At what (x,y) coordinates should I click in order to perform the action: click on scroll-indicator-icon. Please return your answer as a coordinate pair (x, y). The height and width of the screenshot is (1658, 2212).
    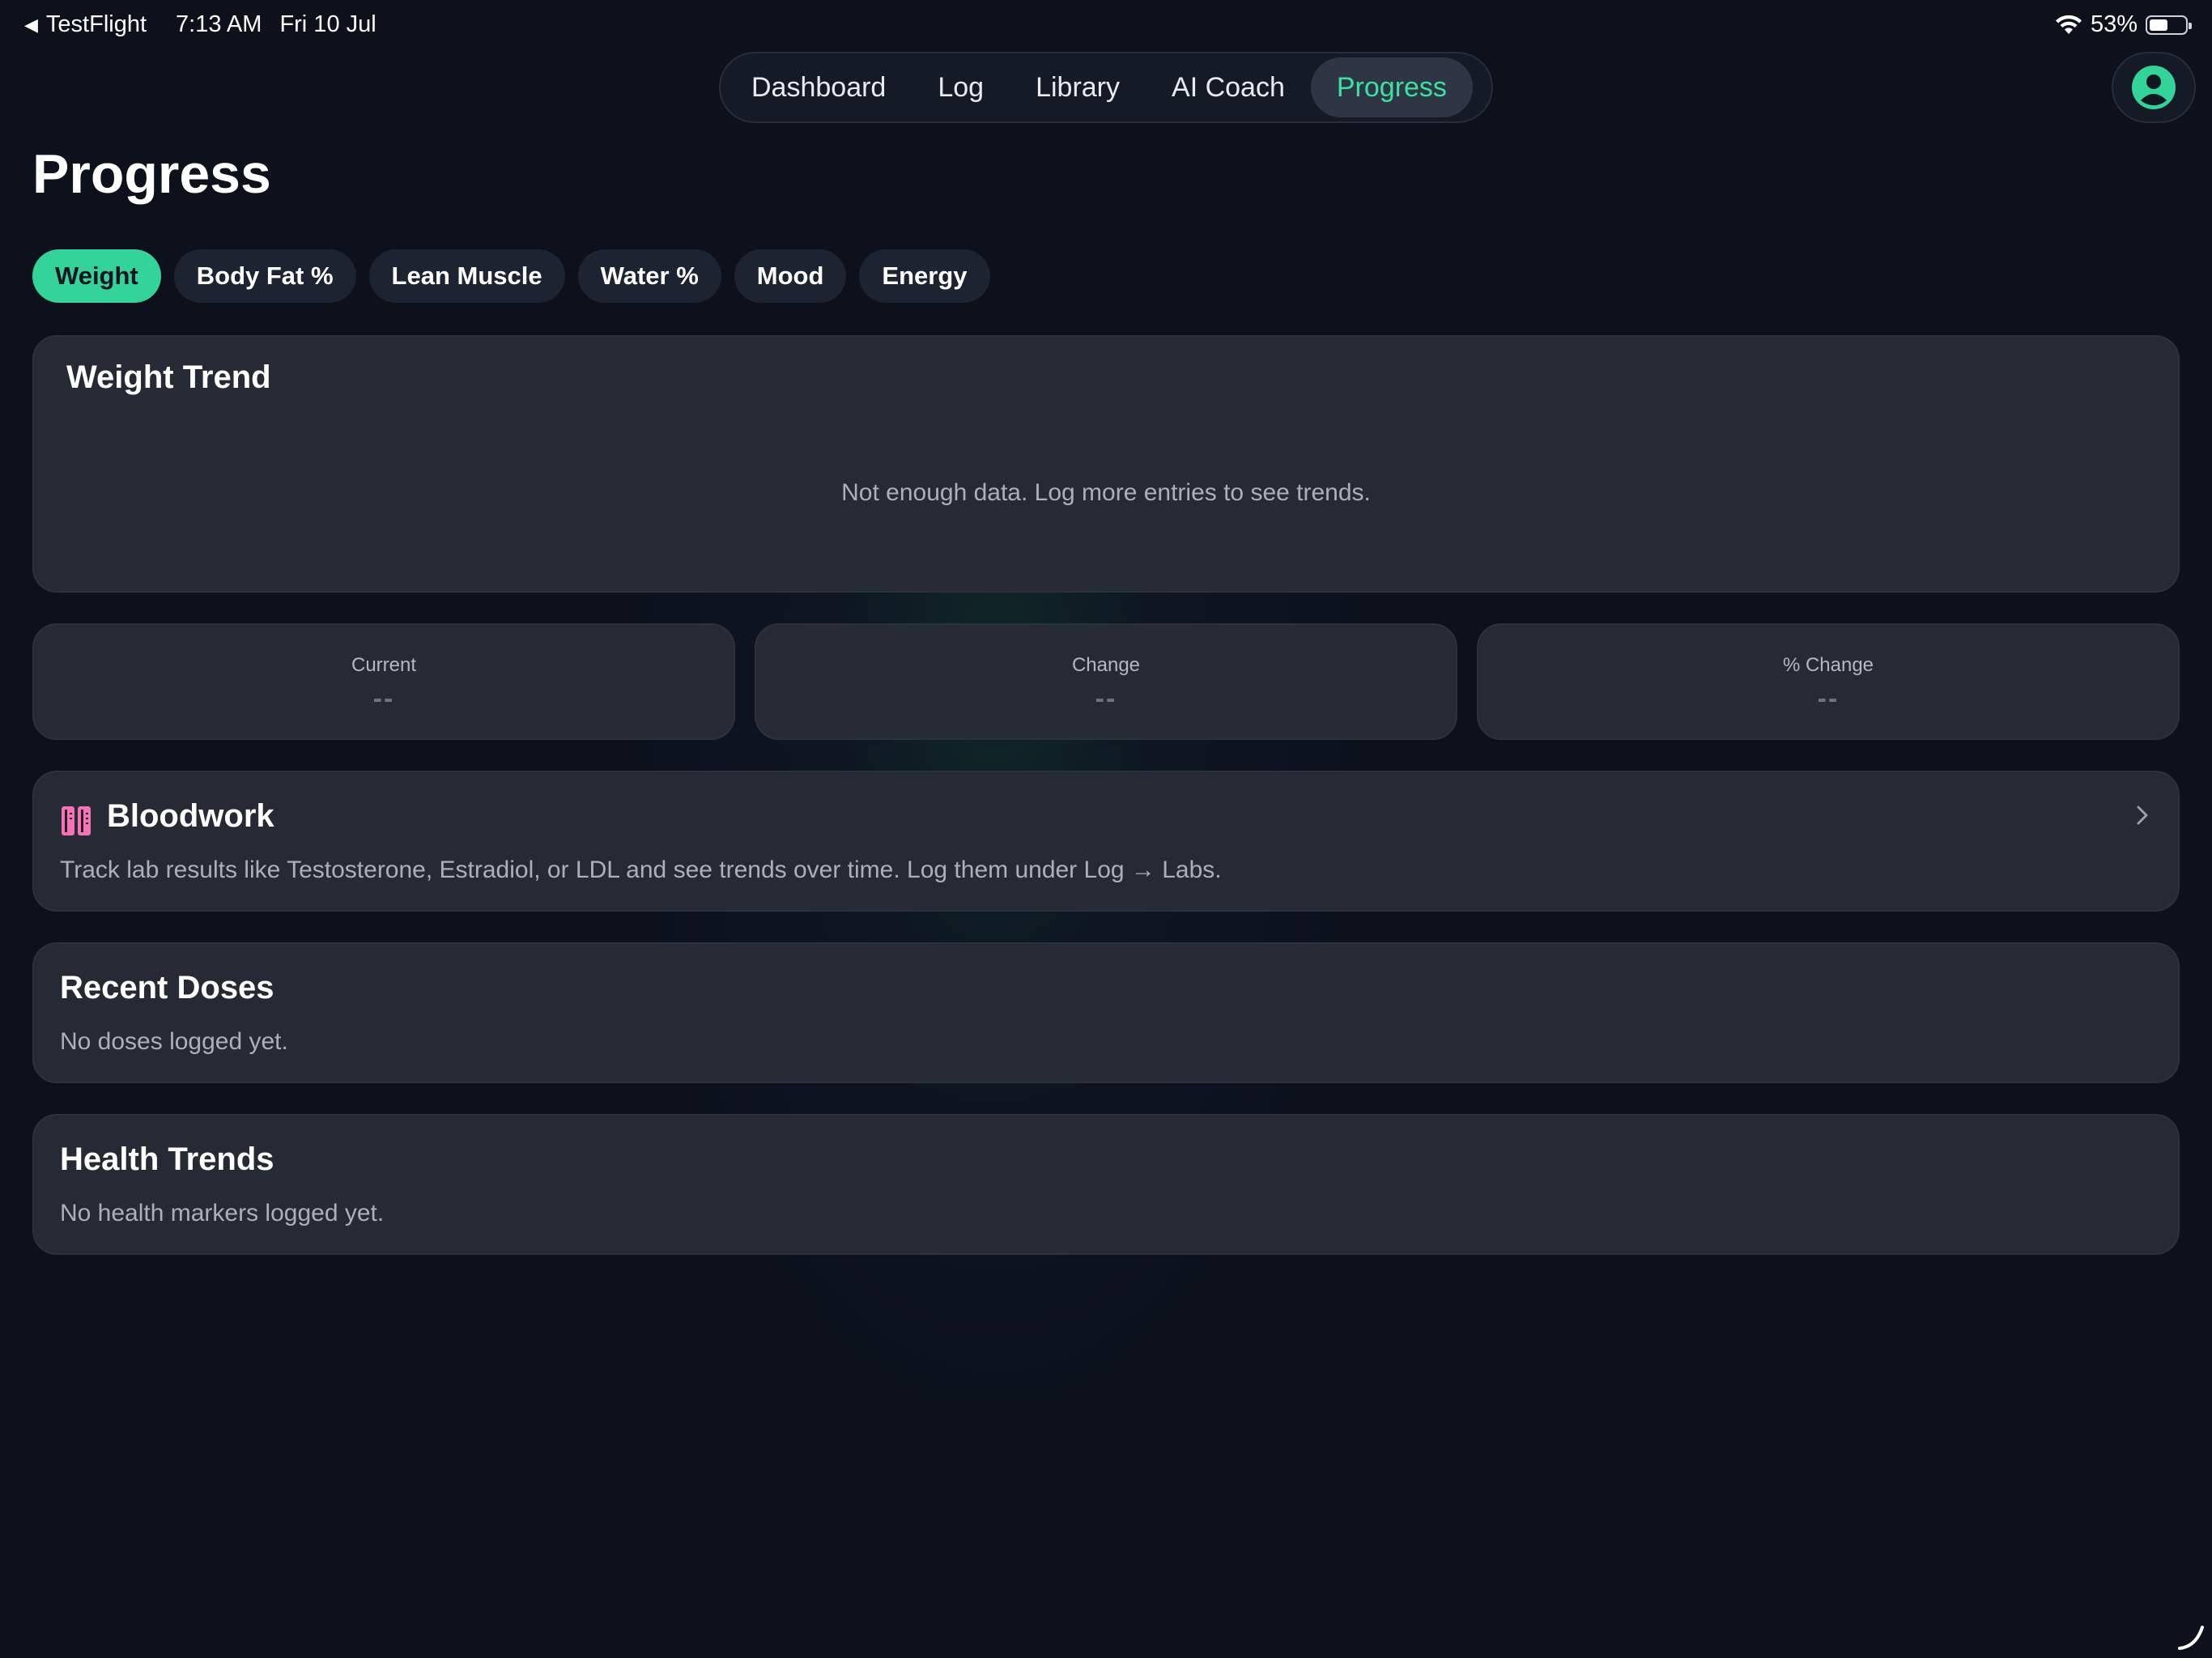
    Looking at the image, I should click on (2191, 1638).